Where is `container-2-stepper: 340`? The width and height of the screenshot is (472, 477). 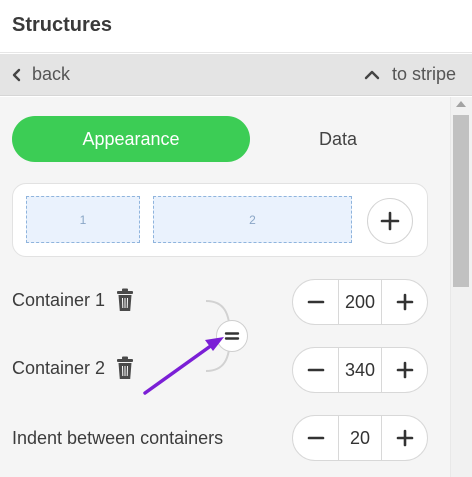 container-2-stepper: 340 is located at coordinates (360, 370).